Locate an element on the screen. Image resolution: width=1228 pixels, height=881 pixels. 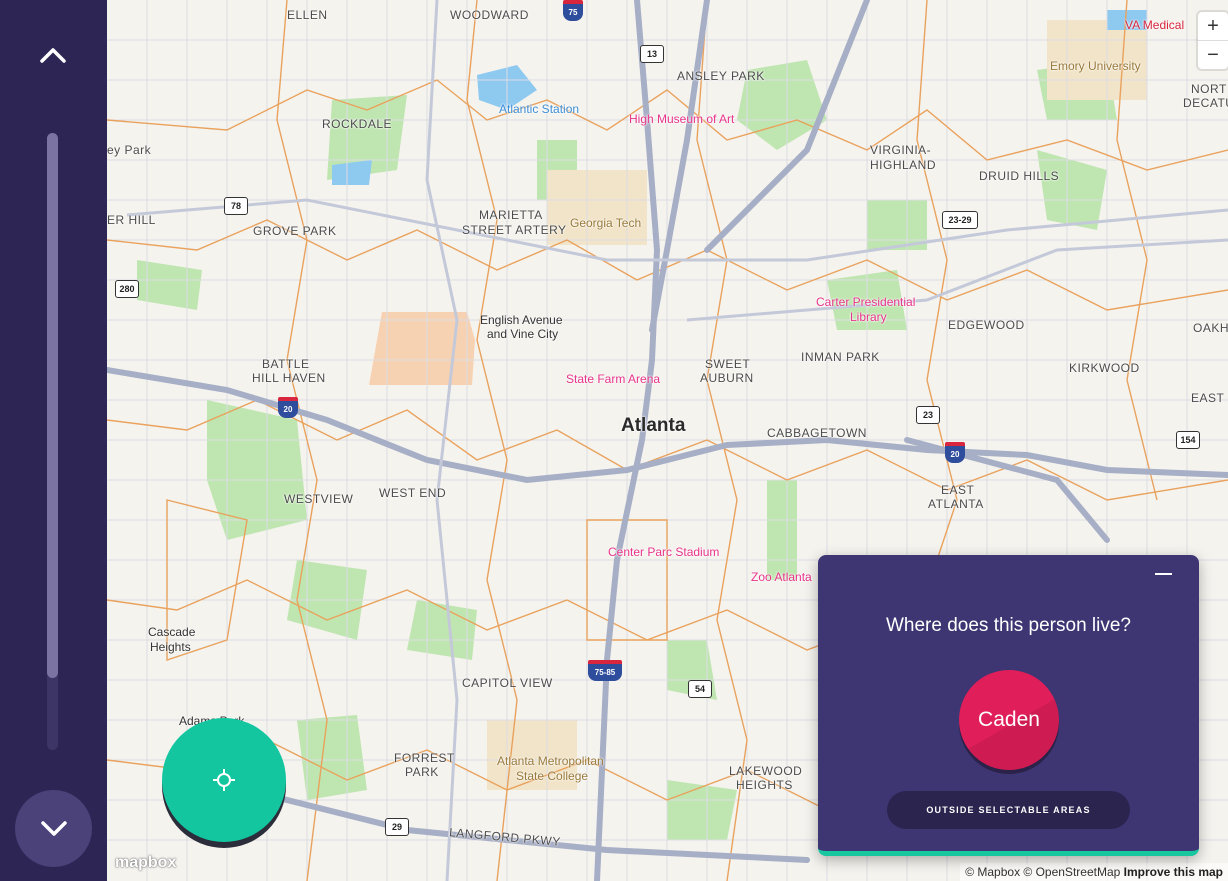
scrollbar-track is located at coordinates (52, 441).